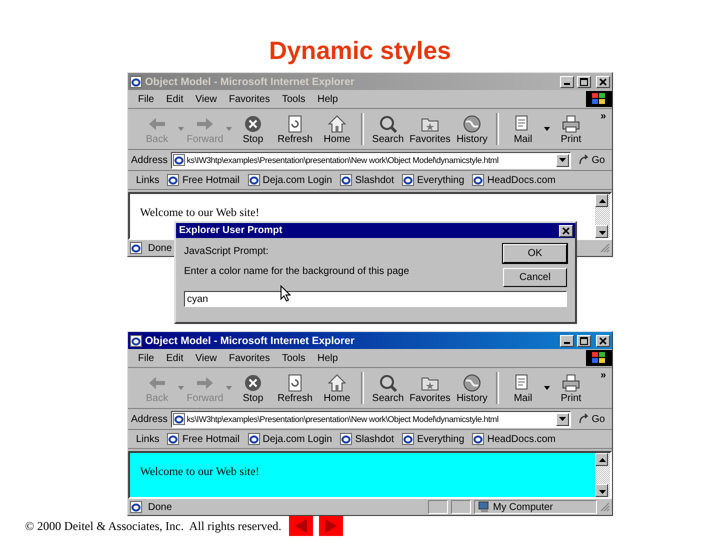 This screenshot has height=540, width=720. I want to click on previous-button, so click(301, 526).